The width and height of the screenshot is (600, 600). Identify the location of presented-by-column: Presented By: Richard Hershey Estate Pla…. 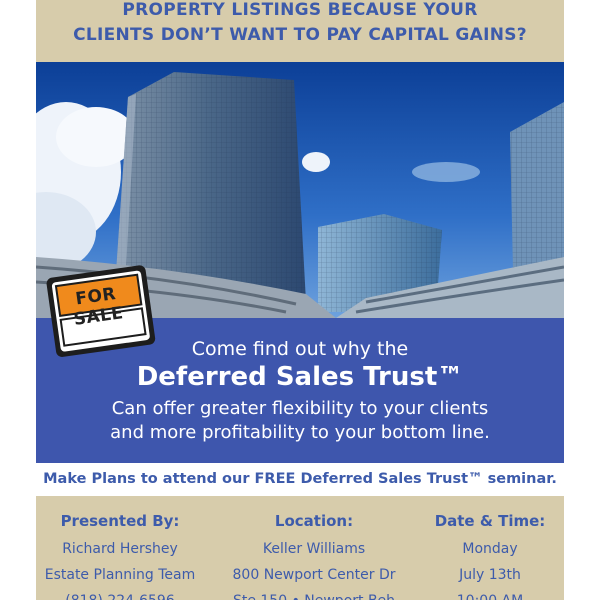
(120, 548).